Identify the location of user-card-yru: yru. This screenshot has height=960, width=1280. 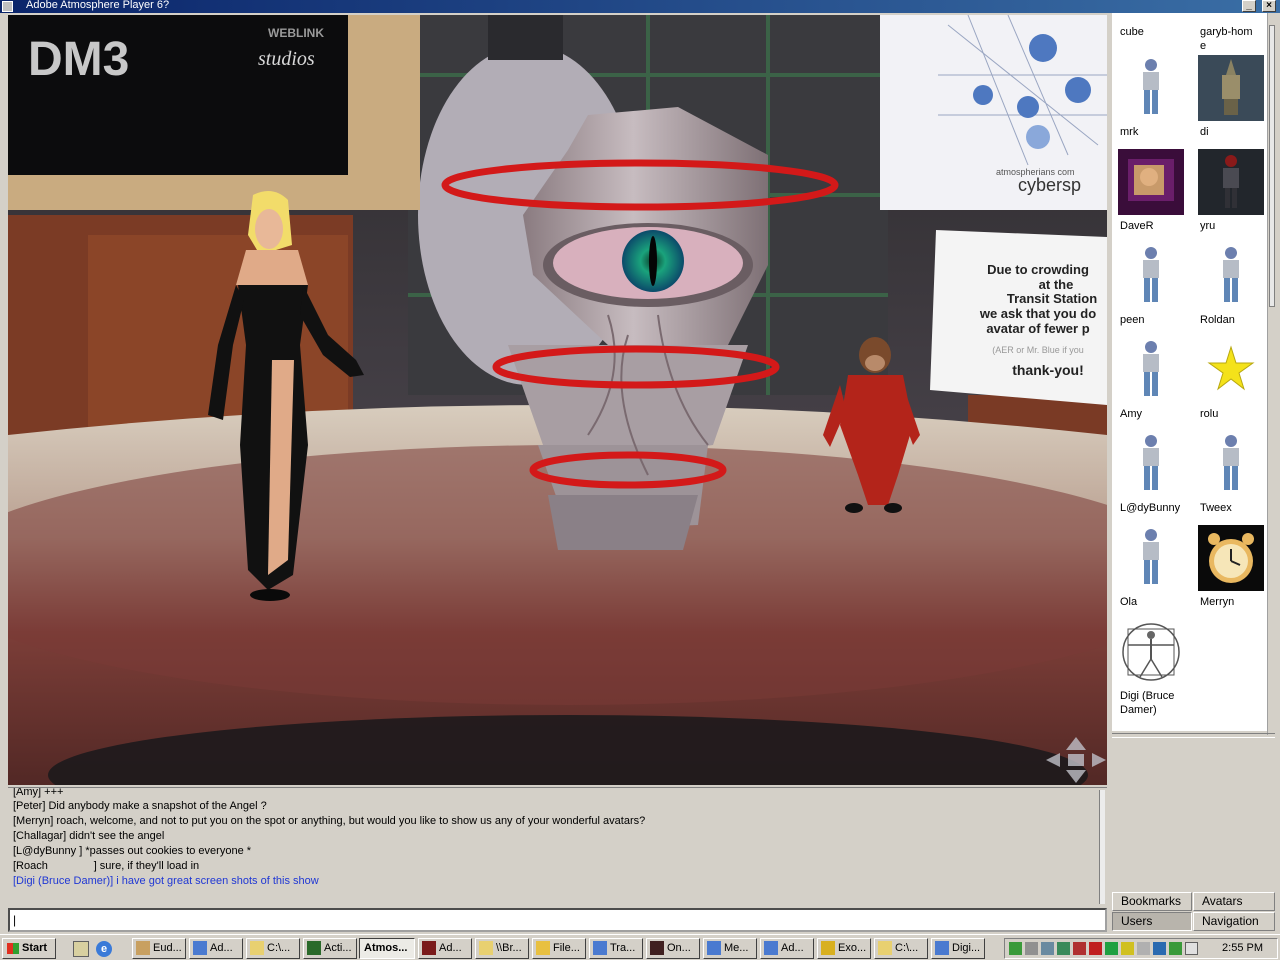
(1232, 196).